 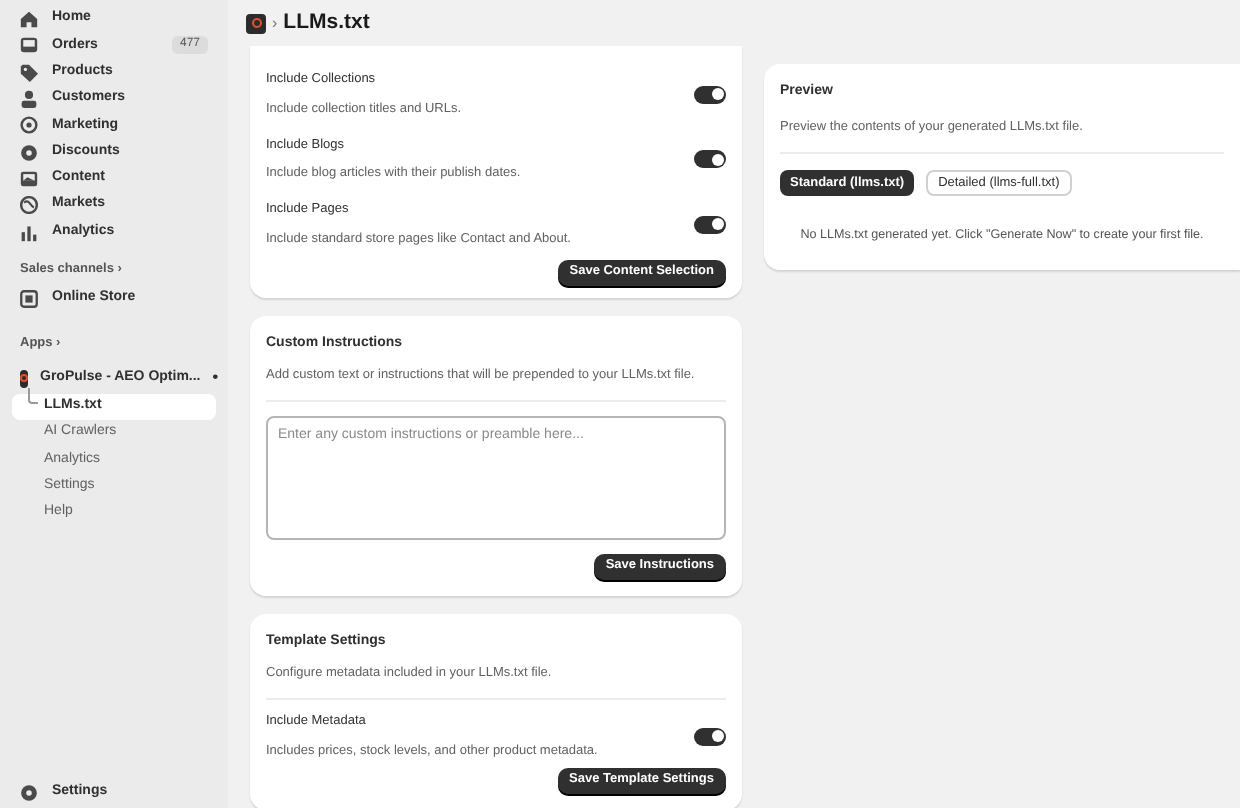 What do you see at coordinates (29, 45) in the screenshot?
I see `tray-icon` at bounding box center [29, 45].